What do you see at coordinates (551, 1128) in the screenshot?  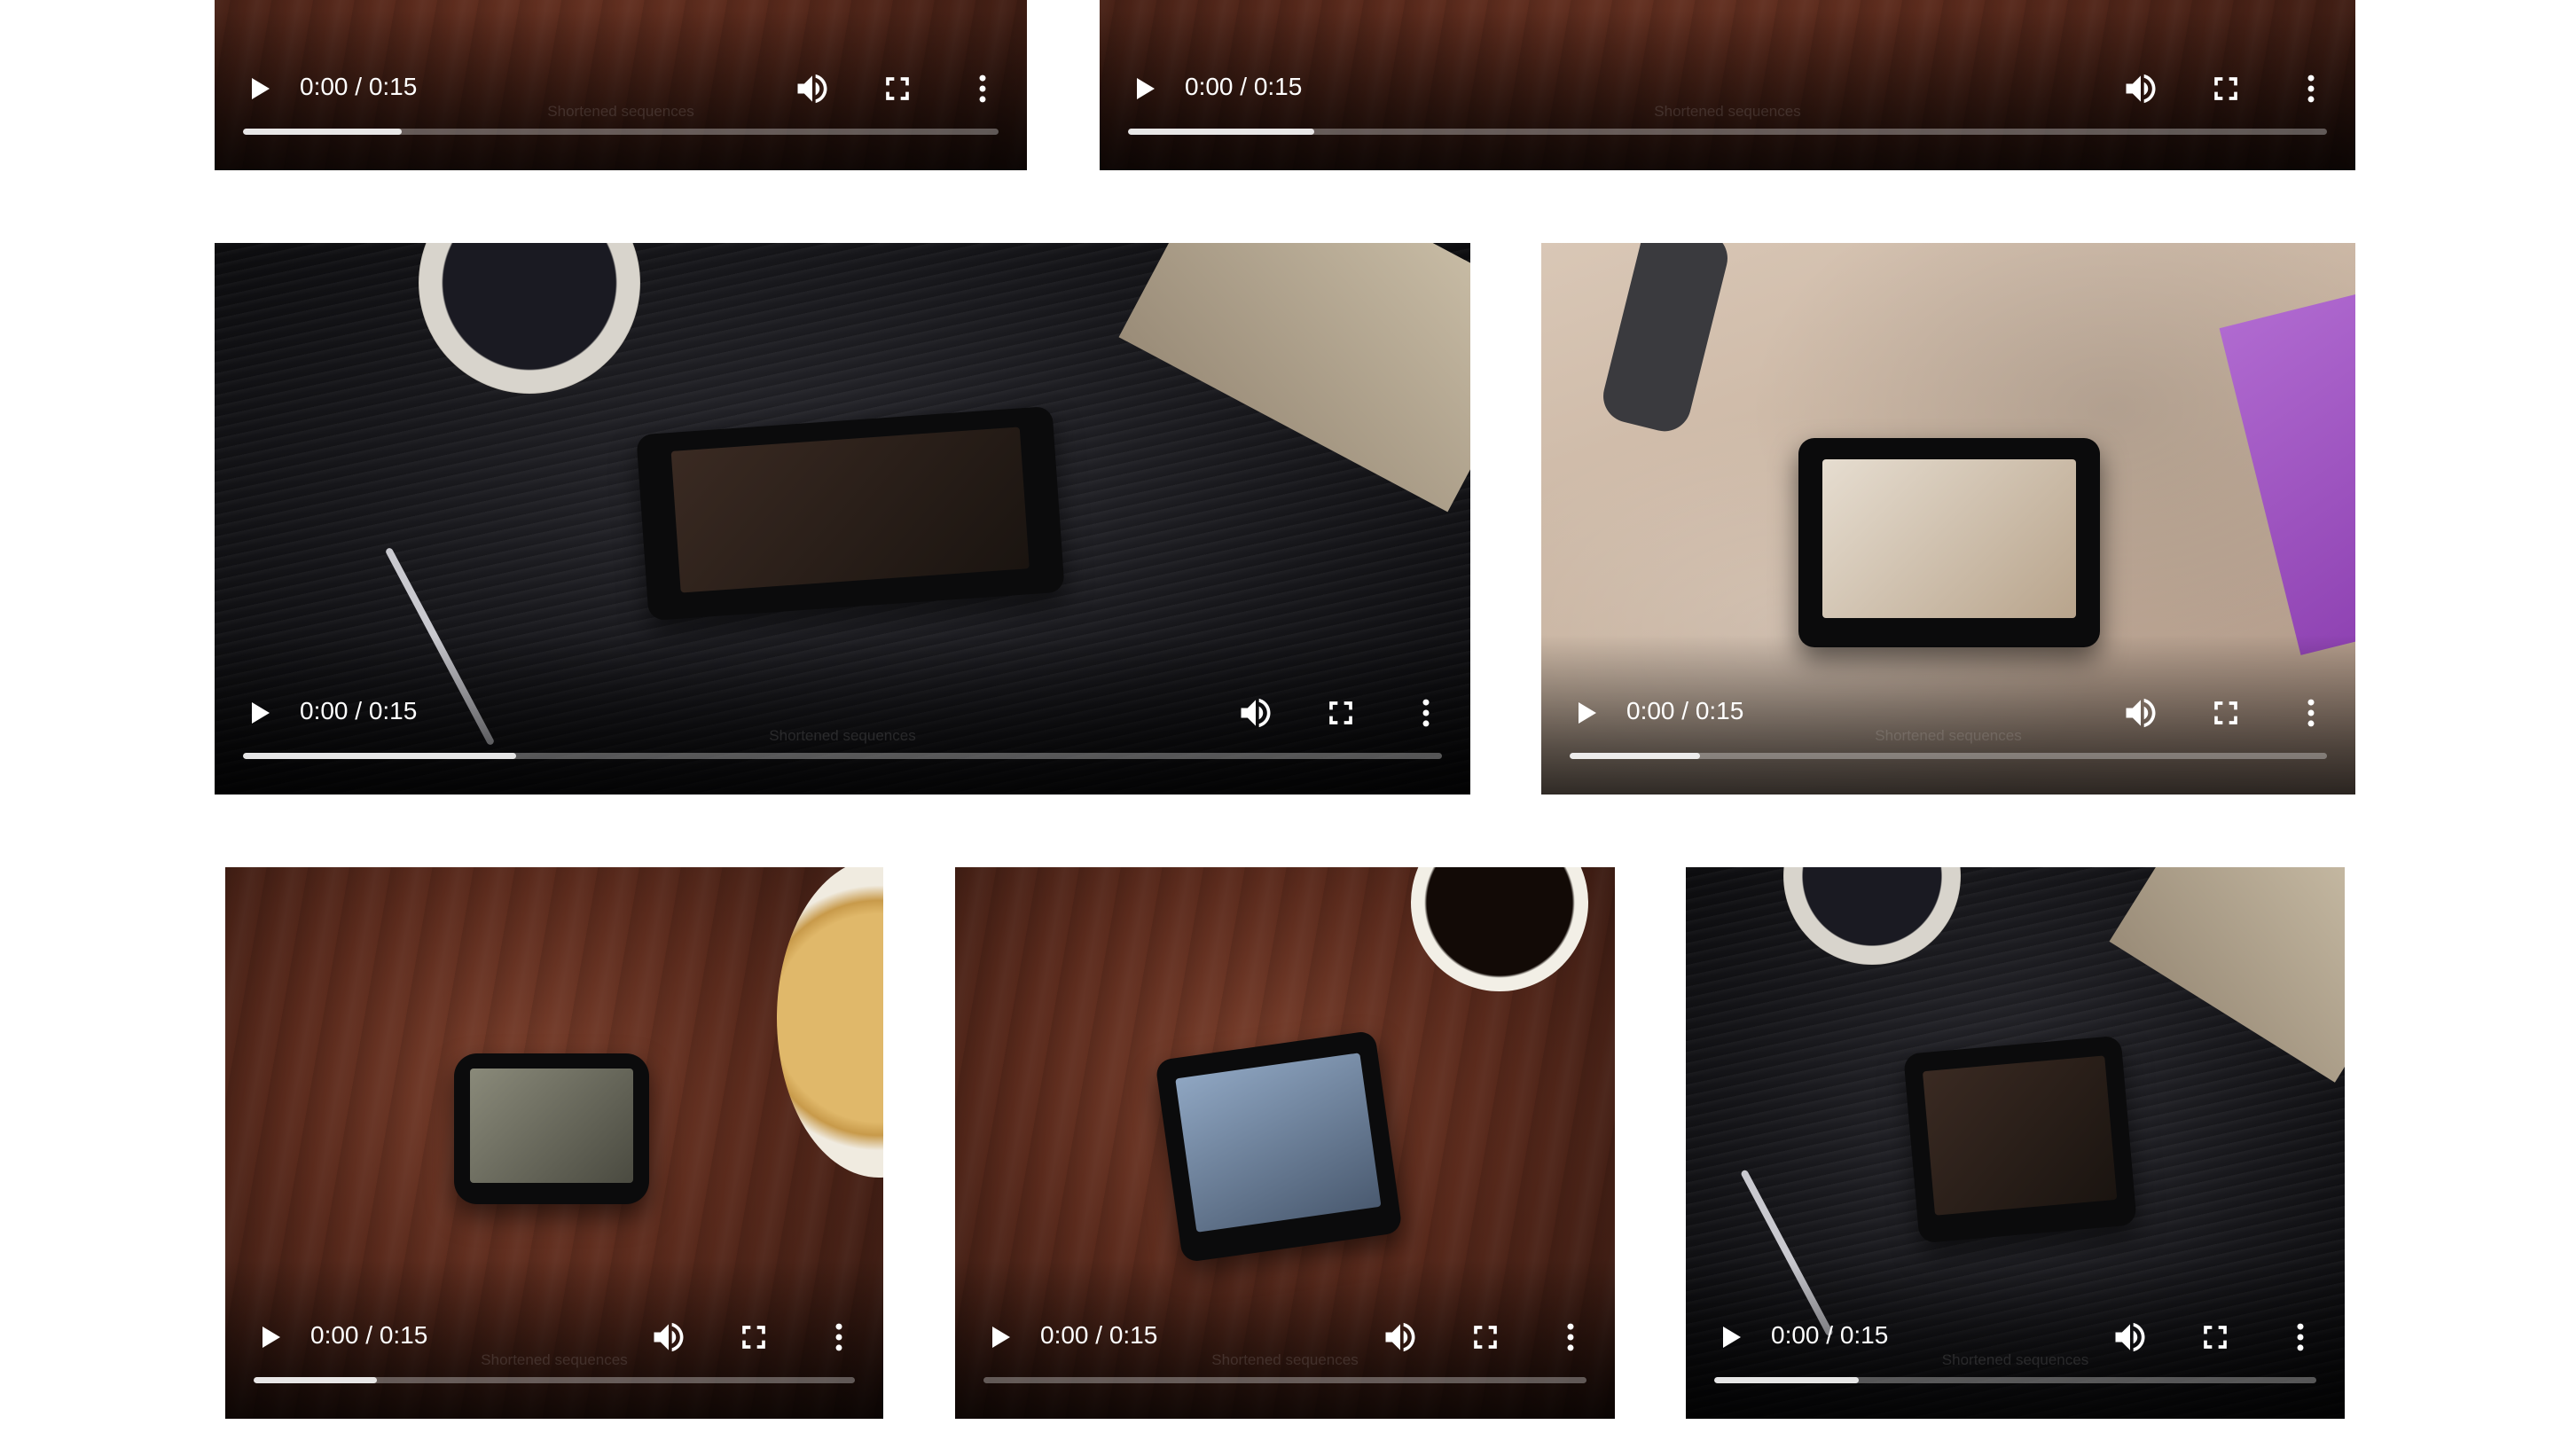 I see `phone` at bounding box center [551, 1128].